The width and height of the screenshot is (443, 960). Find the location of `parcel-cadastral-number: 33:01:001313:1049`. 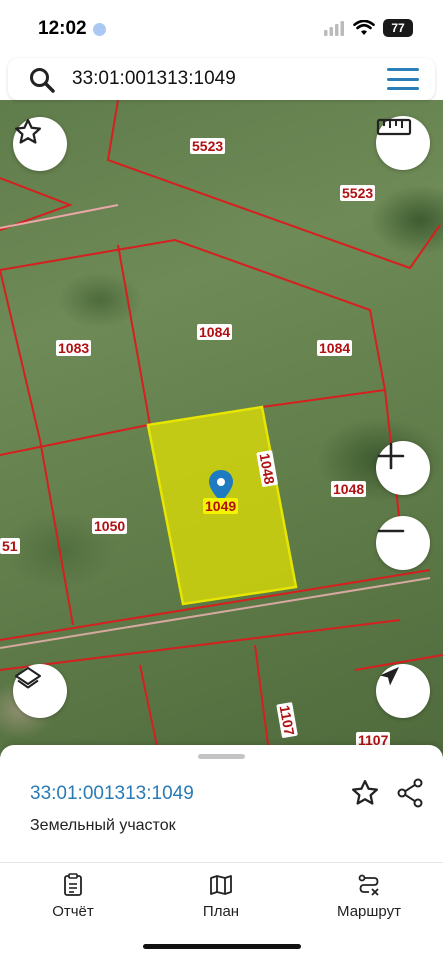

parcel-cadastral-number: 33:01:001313:1049 is located at coordinates (112, 794).